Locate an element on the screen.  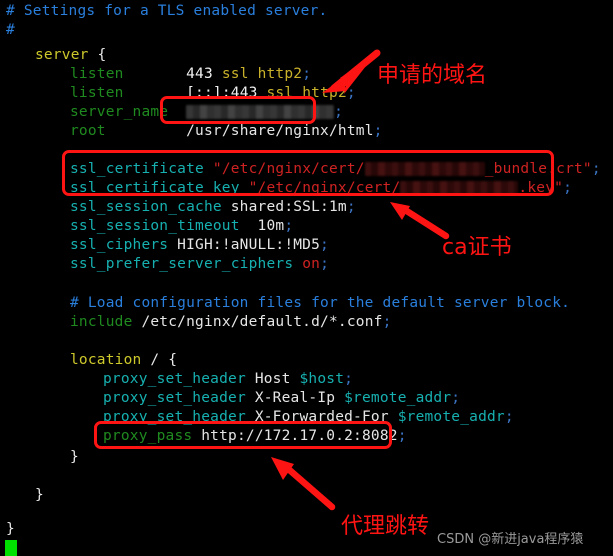
code-token: X-Forwarded-For is located at coordinates (321, 417).